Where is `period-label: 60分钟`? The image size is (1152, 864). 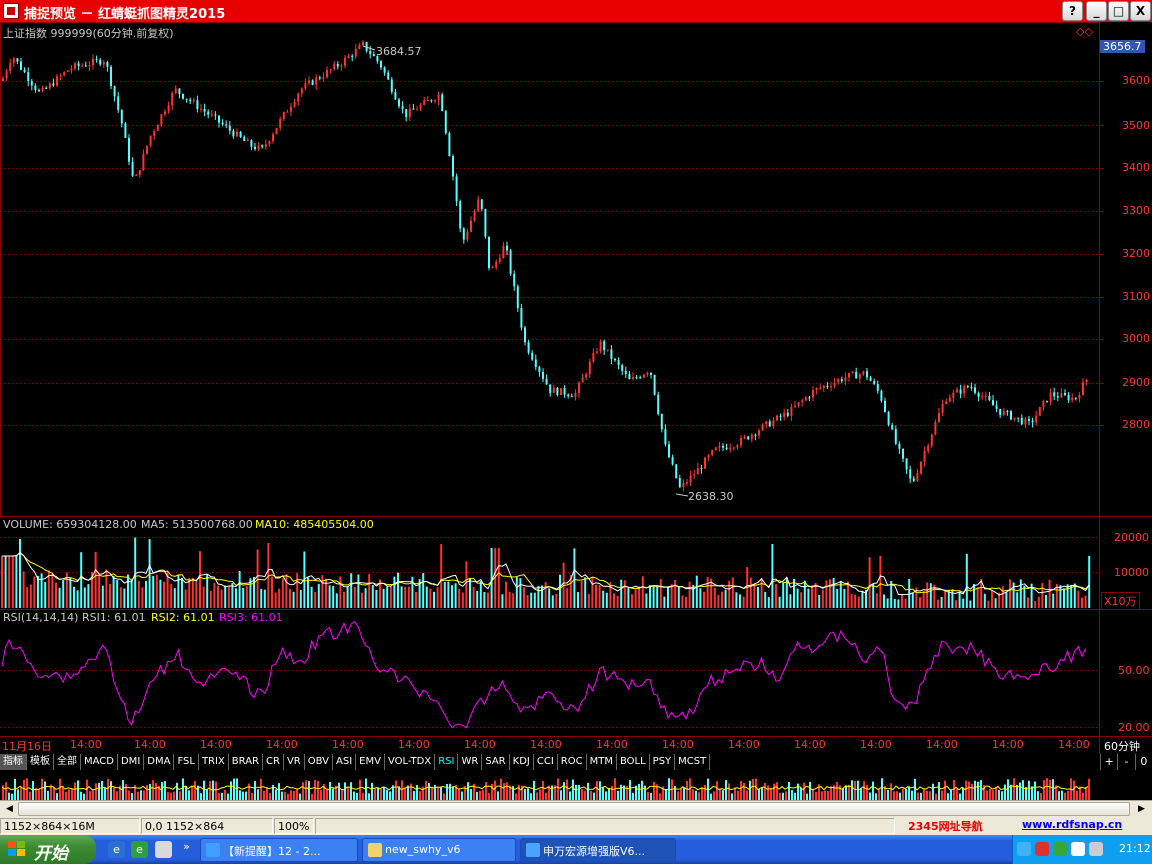 period-label: 60分钟 is located at coordinates (1122, 746).